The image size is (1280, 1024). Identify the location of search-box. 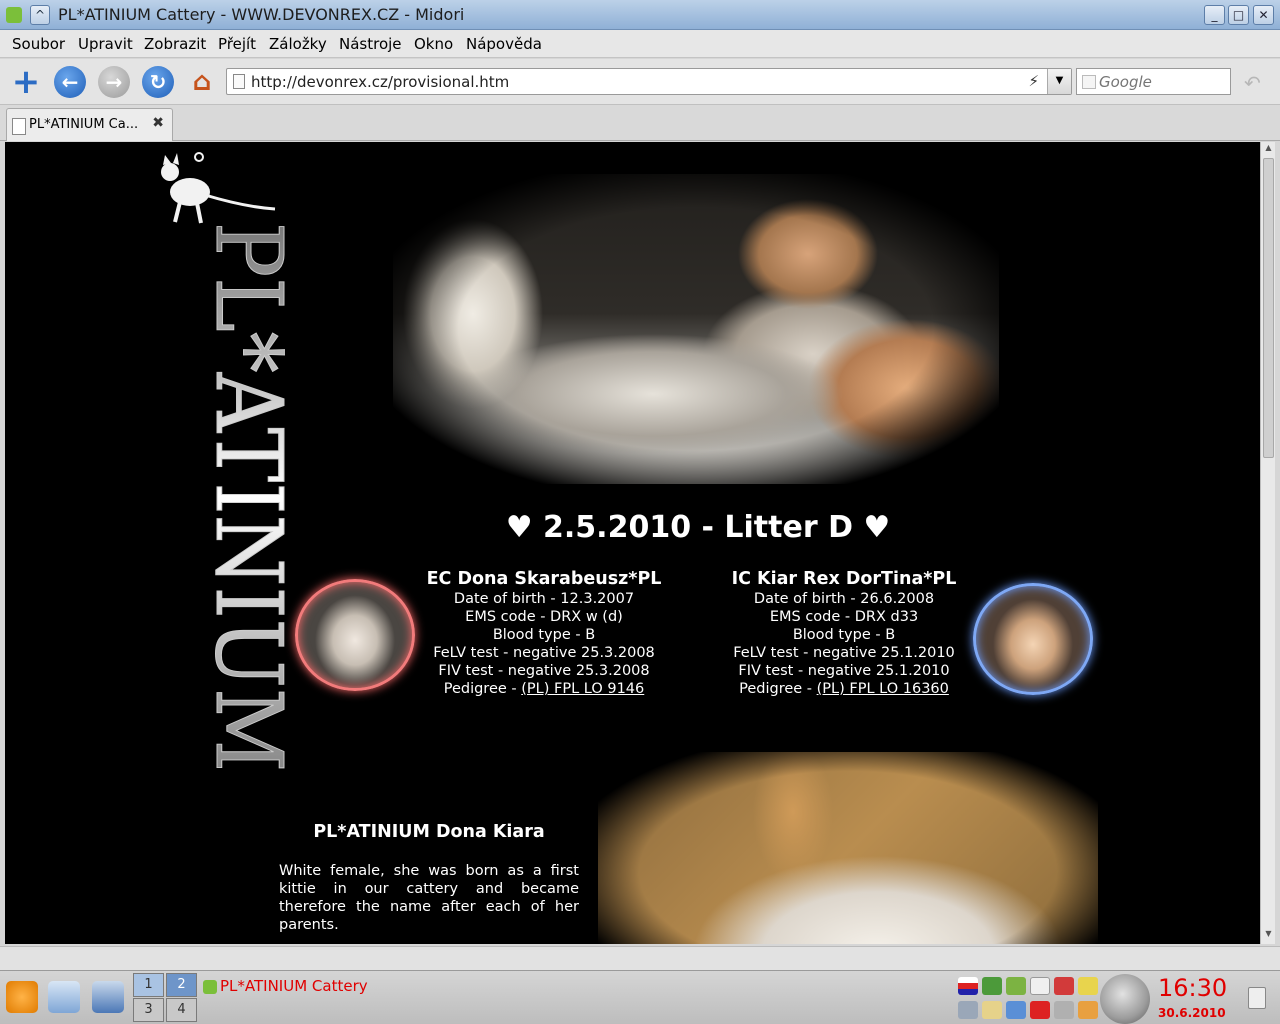
(1153, 81).